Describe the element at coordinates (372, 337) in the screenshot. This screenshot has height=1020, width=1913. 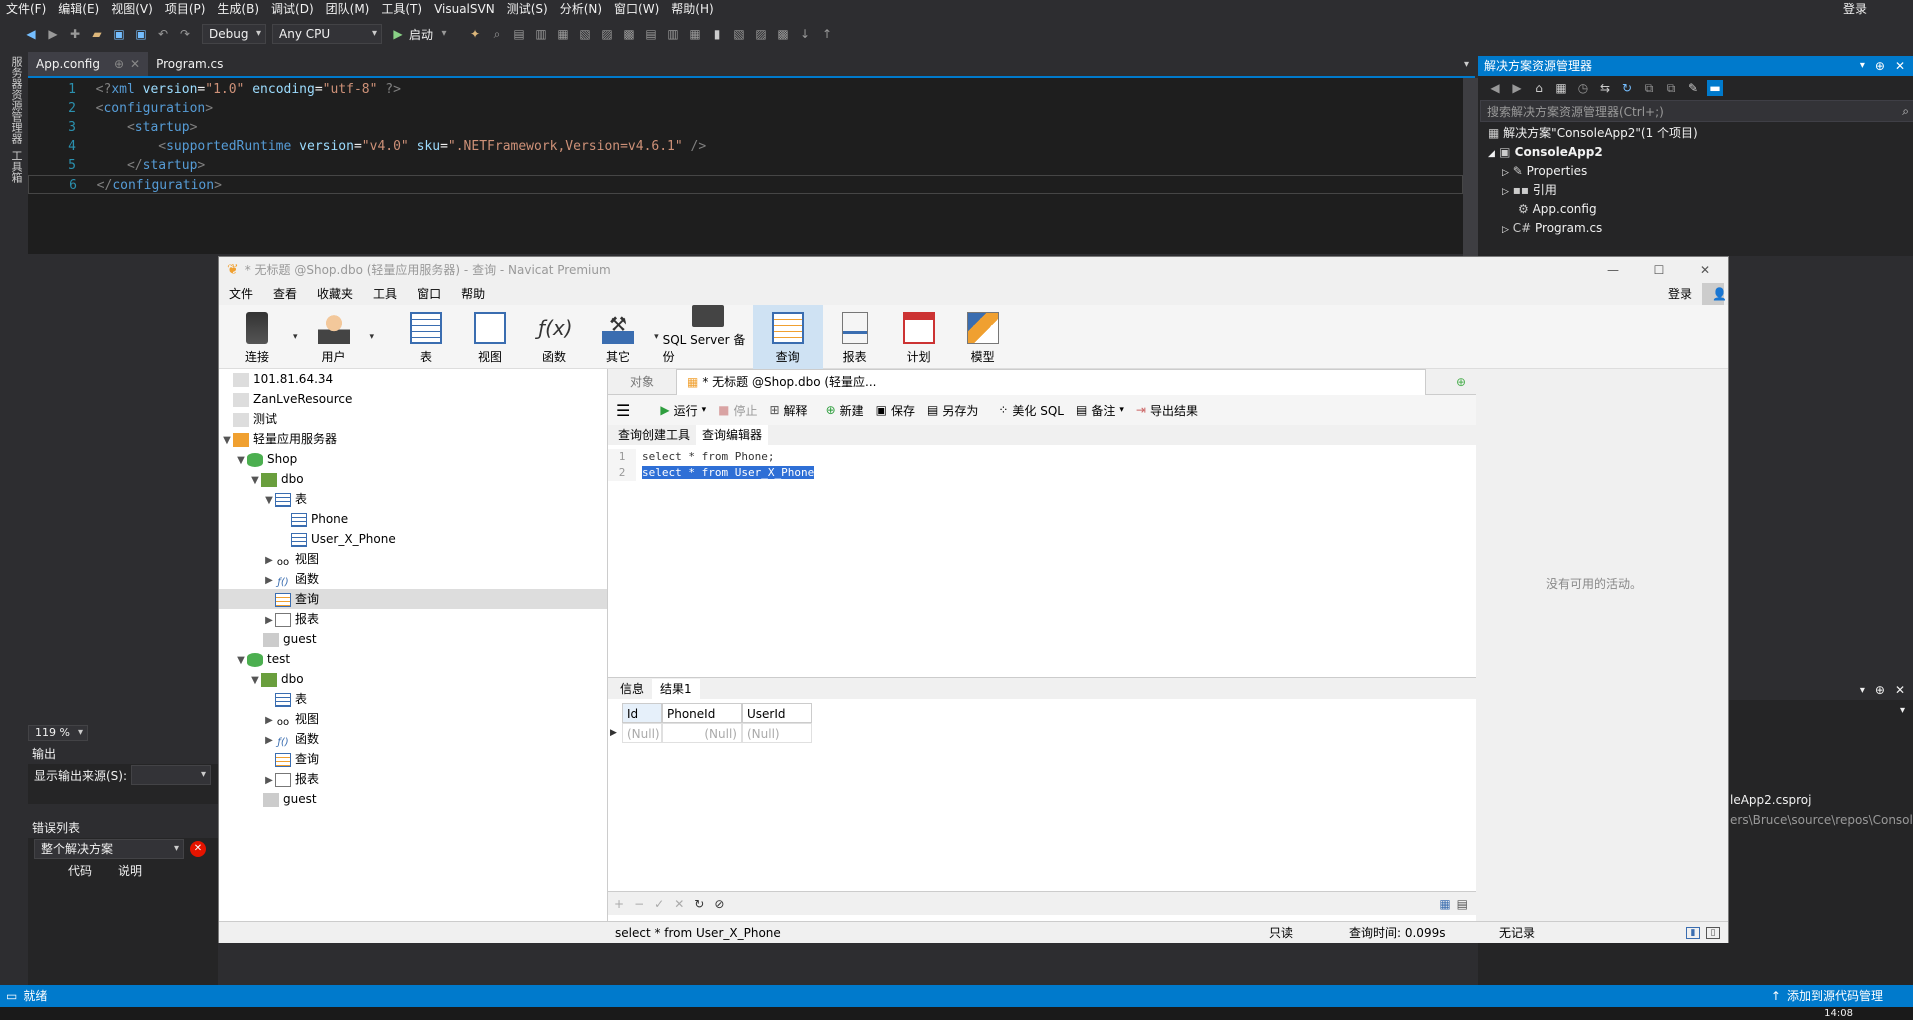
I see `ribbon-dropdown-icon: ▾` at that location.